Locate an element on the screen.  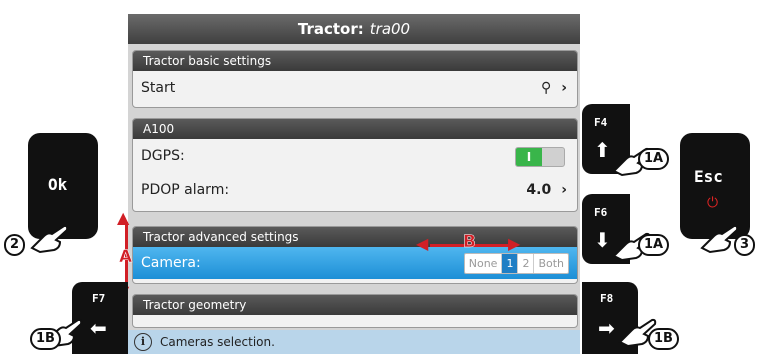
start-label: Start is located at coordinates (158, 88).